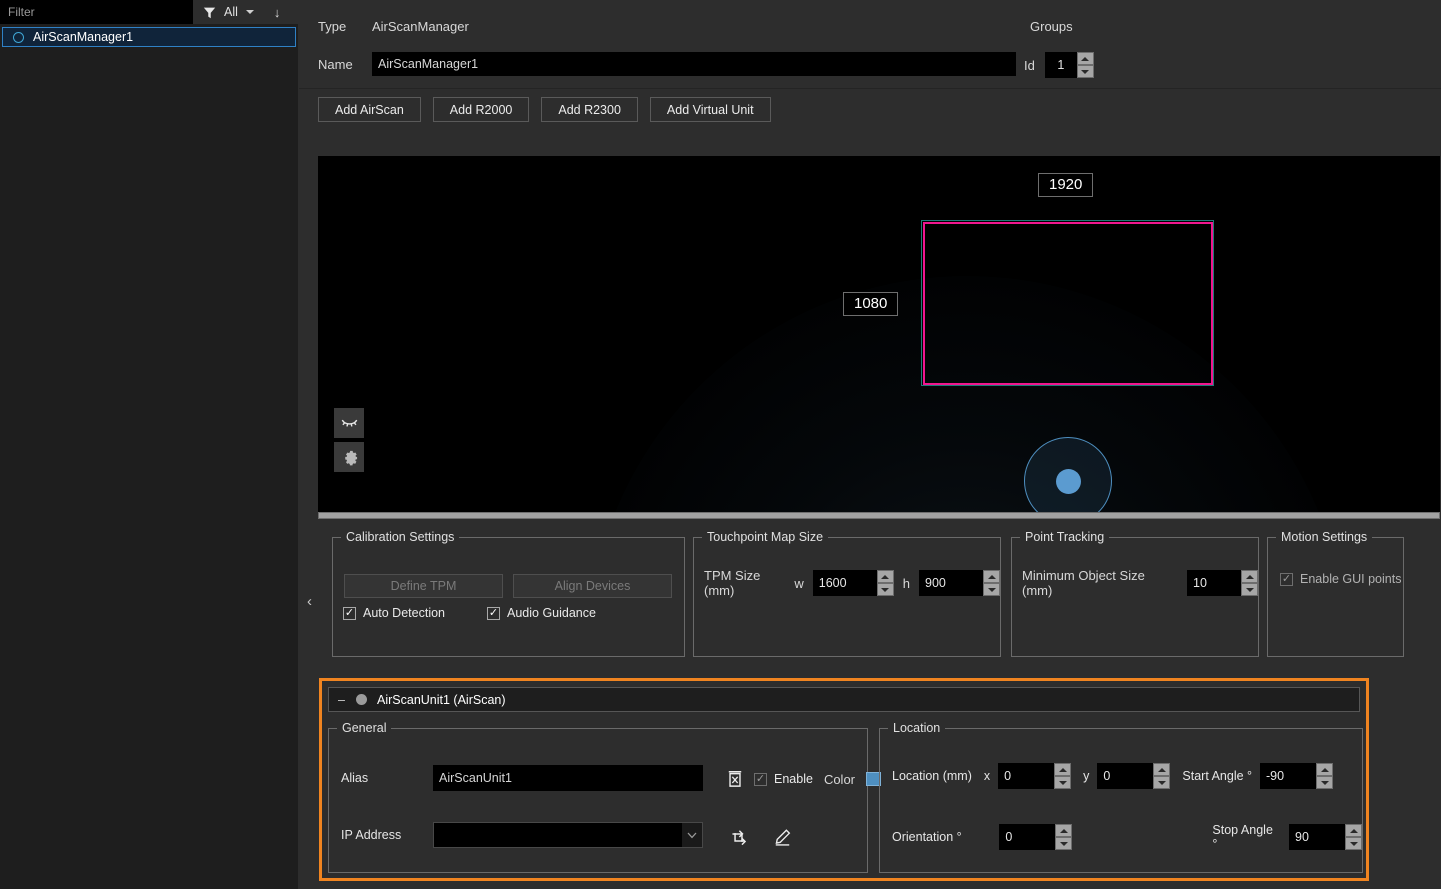 Image resolution: width=1441 pixels, height=889 pixels. Describe the element at coordinates (1064, 830) in the screenshot. I see `orientation-up` at that location.